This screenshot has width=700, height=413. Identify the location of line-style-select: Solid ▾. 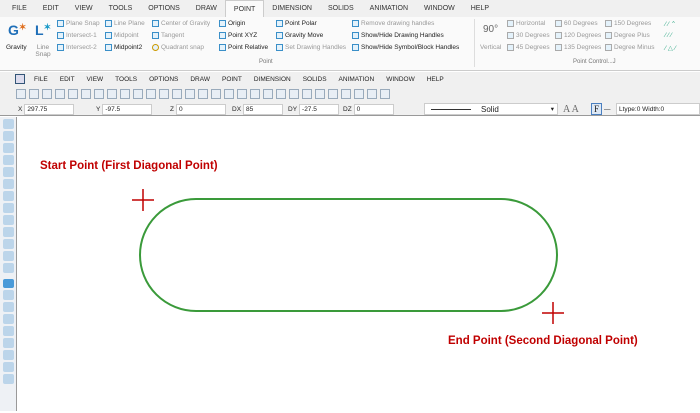
(491, 109).